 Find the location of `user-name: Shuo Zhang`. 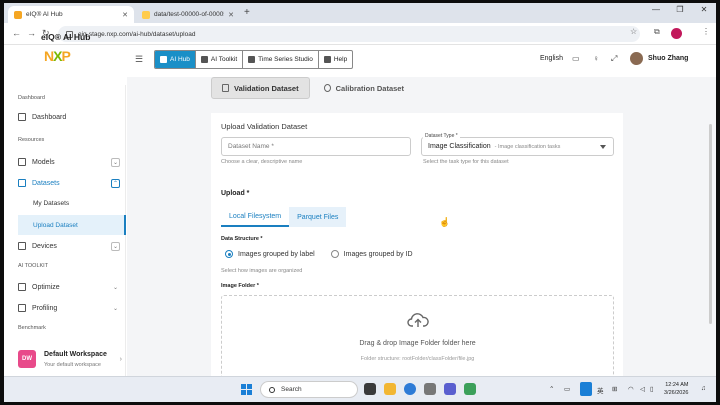

user-name: Shuo Zhang is located at coordinates (668, 58).